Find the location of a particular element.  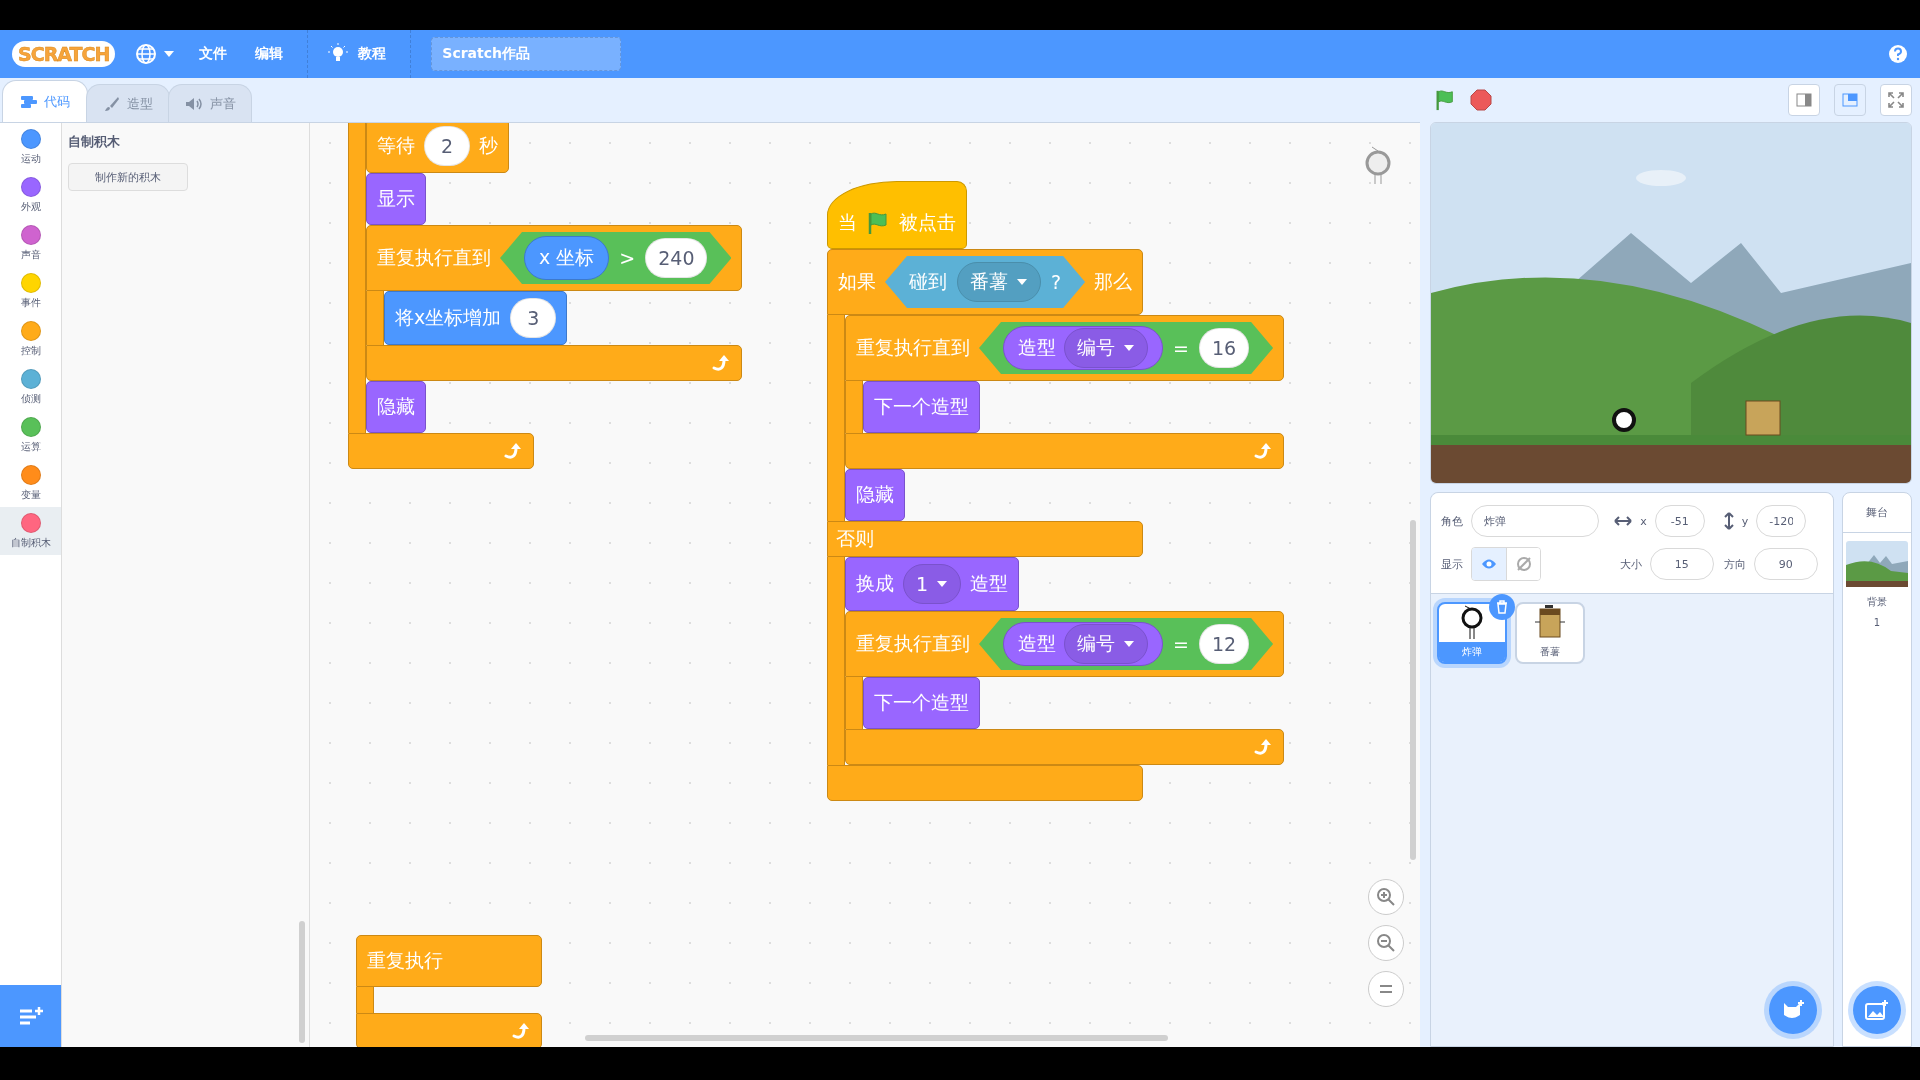

block-header: 重复执行直到 造型 编号 = 12 is located at coordinates (1065, 644).